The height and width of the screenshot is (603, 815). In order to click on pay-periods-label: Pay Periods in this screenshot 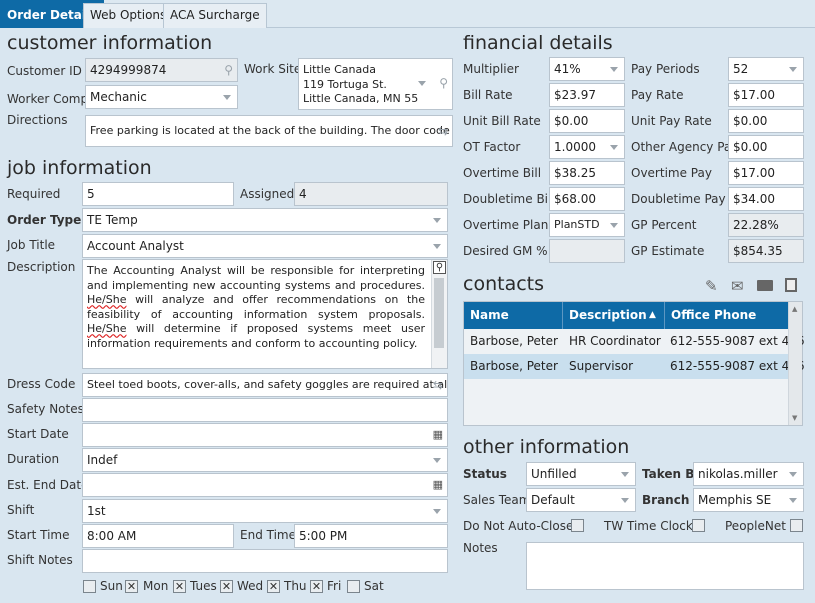, I will do `click(665, 69)`.